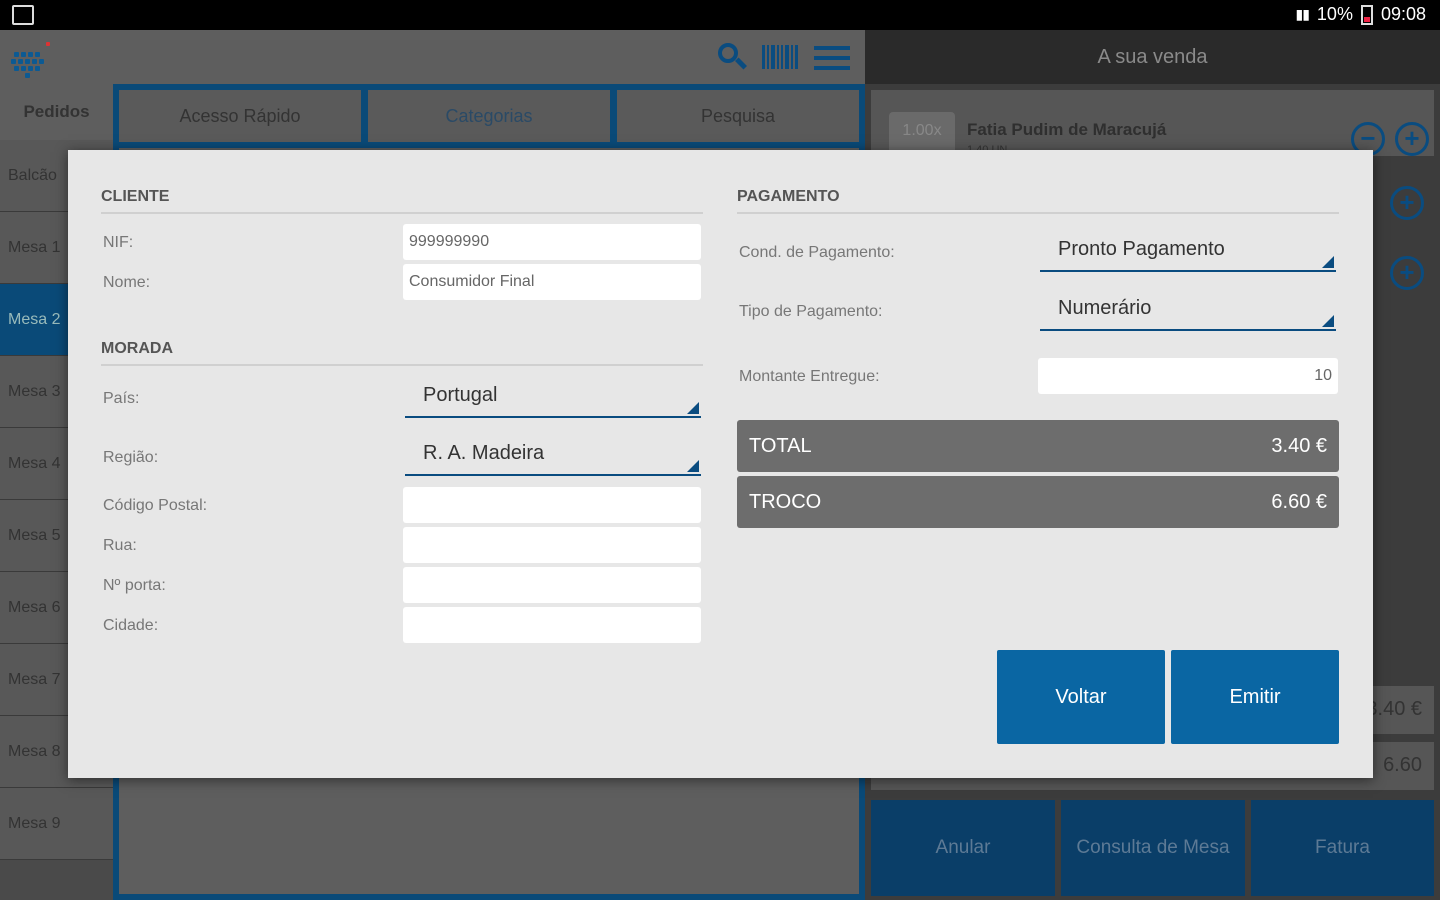 This screenshot has width=1440, height=900. What do you see at coordinates (552, 585) in the screenshot?
I see `door-number-field` at bounding box center [552, 585].